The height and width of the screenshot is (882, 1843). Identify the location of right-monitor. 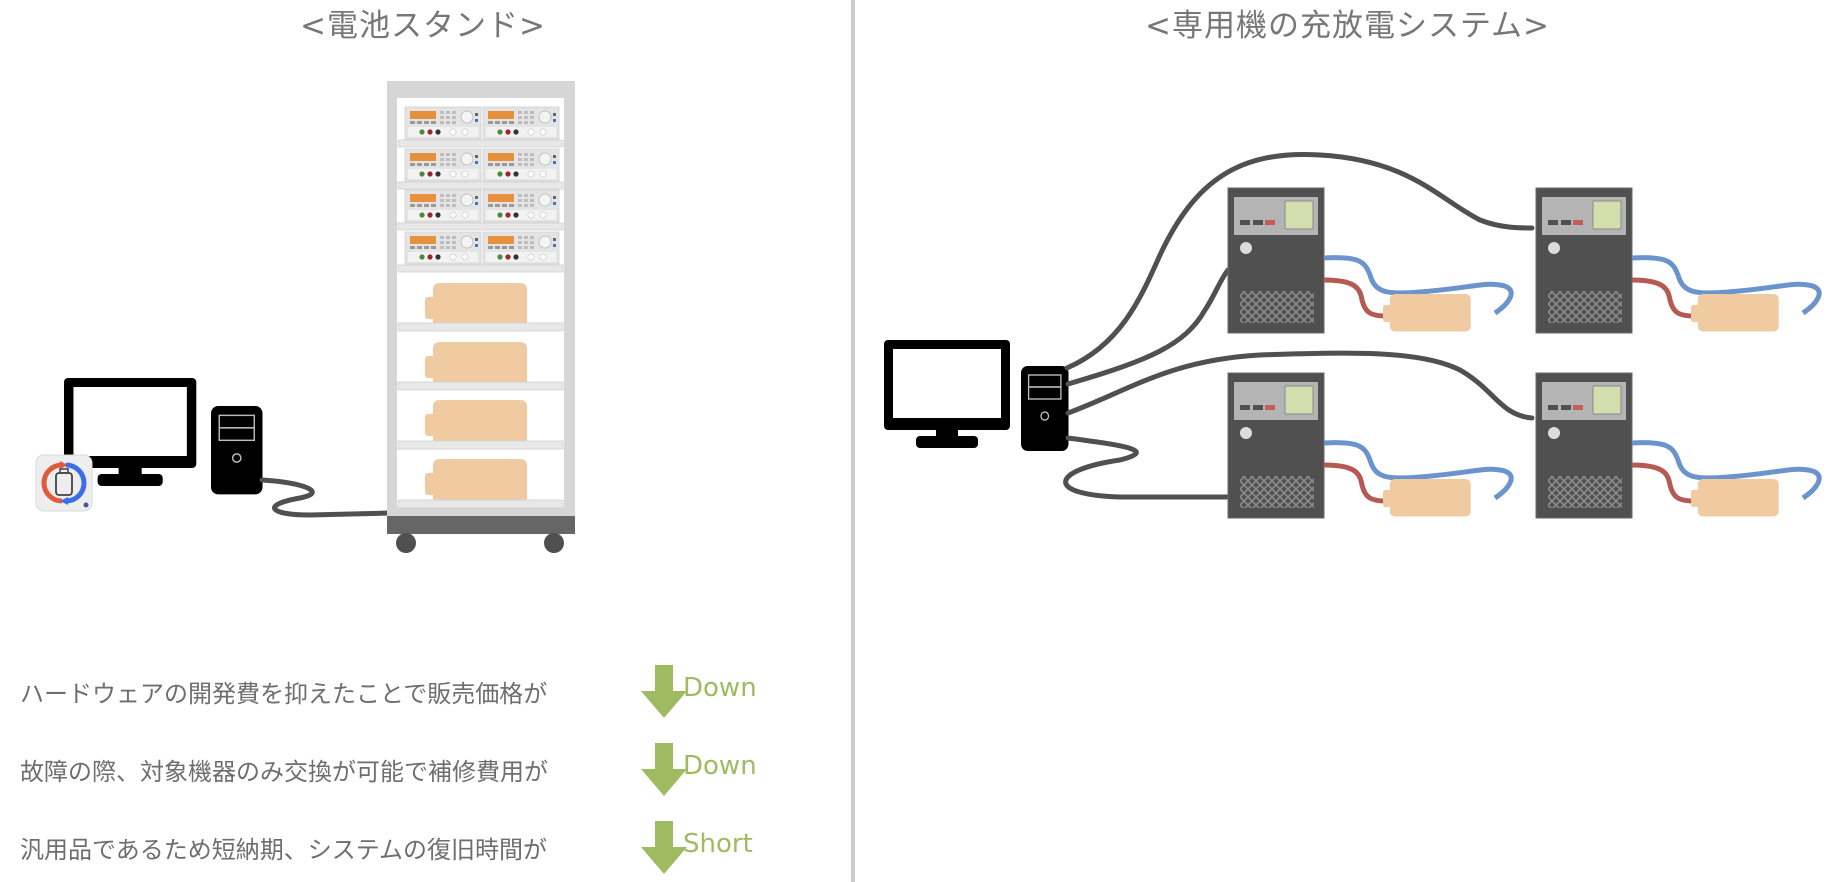
(947, 394).